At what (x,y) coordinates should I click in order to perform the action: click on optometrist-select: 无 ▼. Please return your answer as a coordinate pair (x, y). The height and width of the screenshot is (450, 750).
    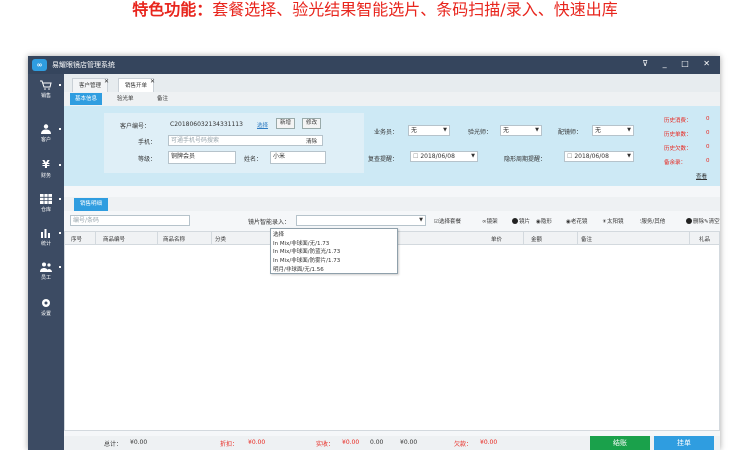
    Looking at the image, I should click on (521, 130).